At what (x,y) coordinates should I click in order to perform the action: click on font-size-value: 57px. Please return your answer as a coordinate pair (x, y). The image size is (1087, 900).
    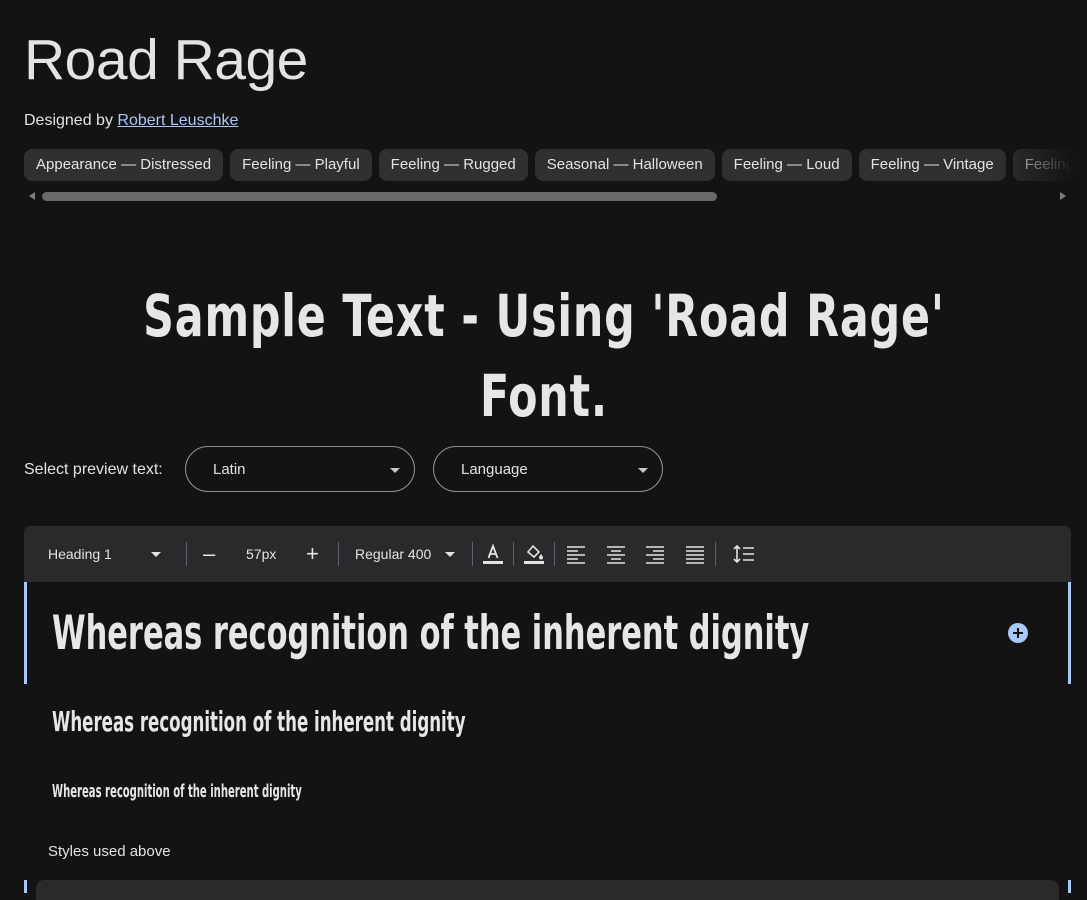
    Looking at the image, I should click on (261, 554).